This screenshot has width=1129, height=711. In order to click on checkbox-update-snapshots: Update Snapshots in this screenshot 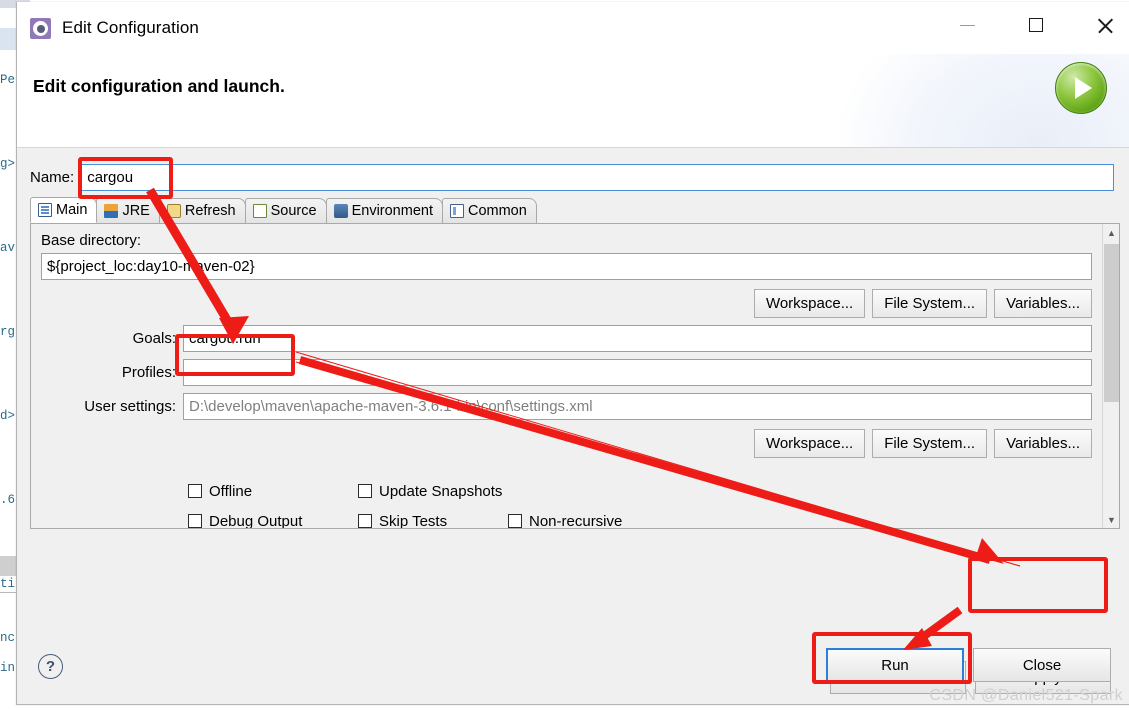, I will do `click(430, 491)`.